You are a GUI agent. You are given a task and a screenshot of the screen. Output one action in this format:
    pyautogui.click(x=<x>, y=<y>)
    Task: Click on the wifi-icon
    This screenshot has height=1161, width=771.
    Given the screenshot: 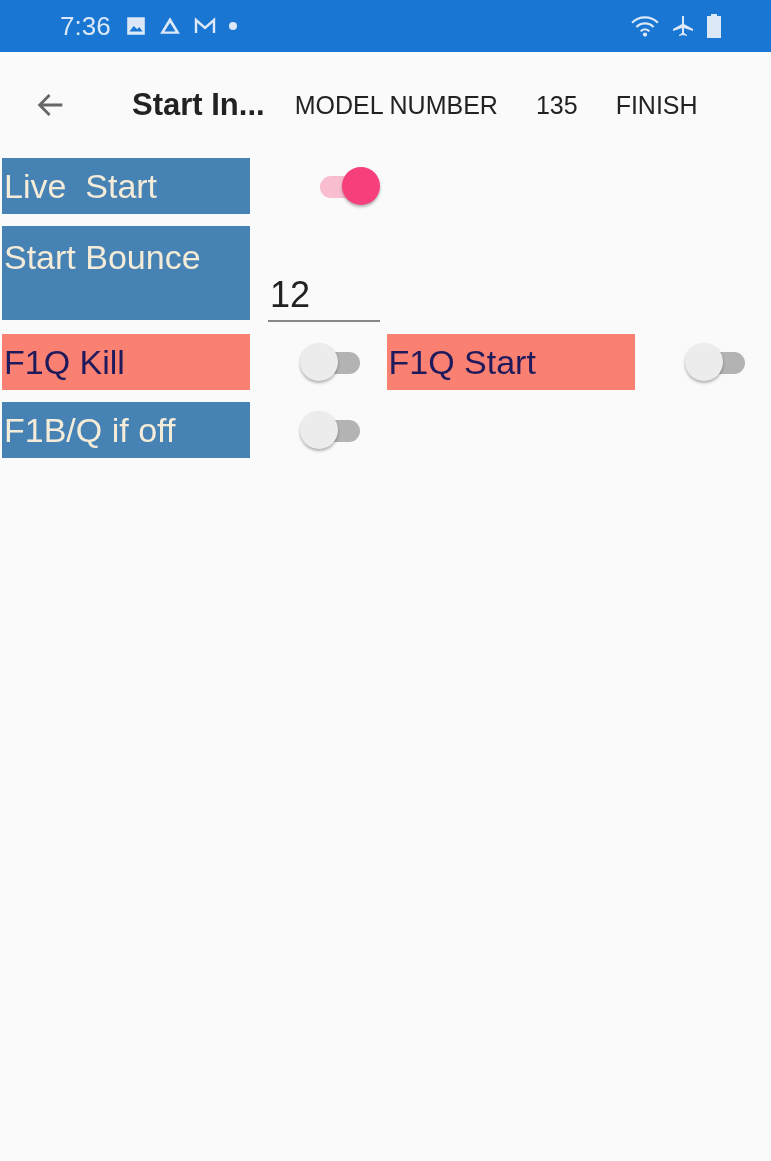 What is the action you would take?
    pyautogui.click(x=645, y=26)
    